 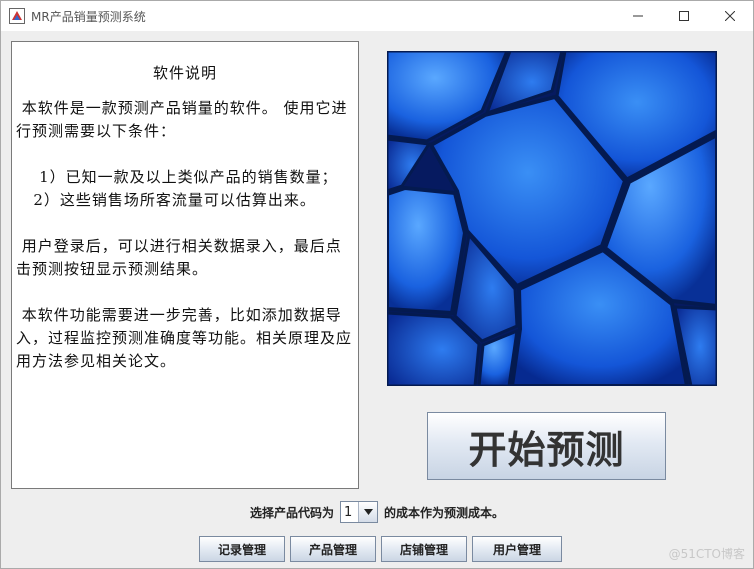 What do you see at coordinates (348, 512) in the screenshot?
I see `product-code-value: 1` at bounding box center [348, 512].